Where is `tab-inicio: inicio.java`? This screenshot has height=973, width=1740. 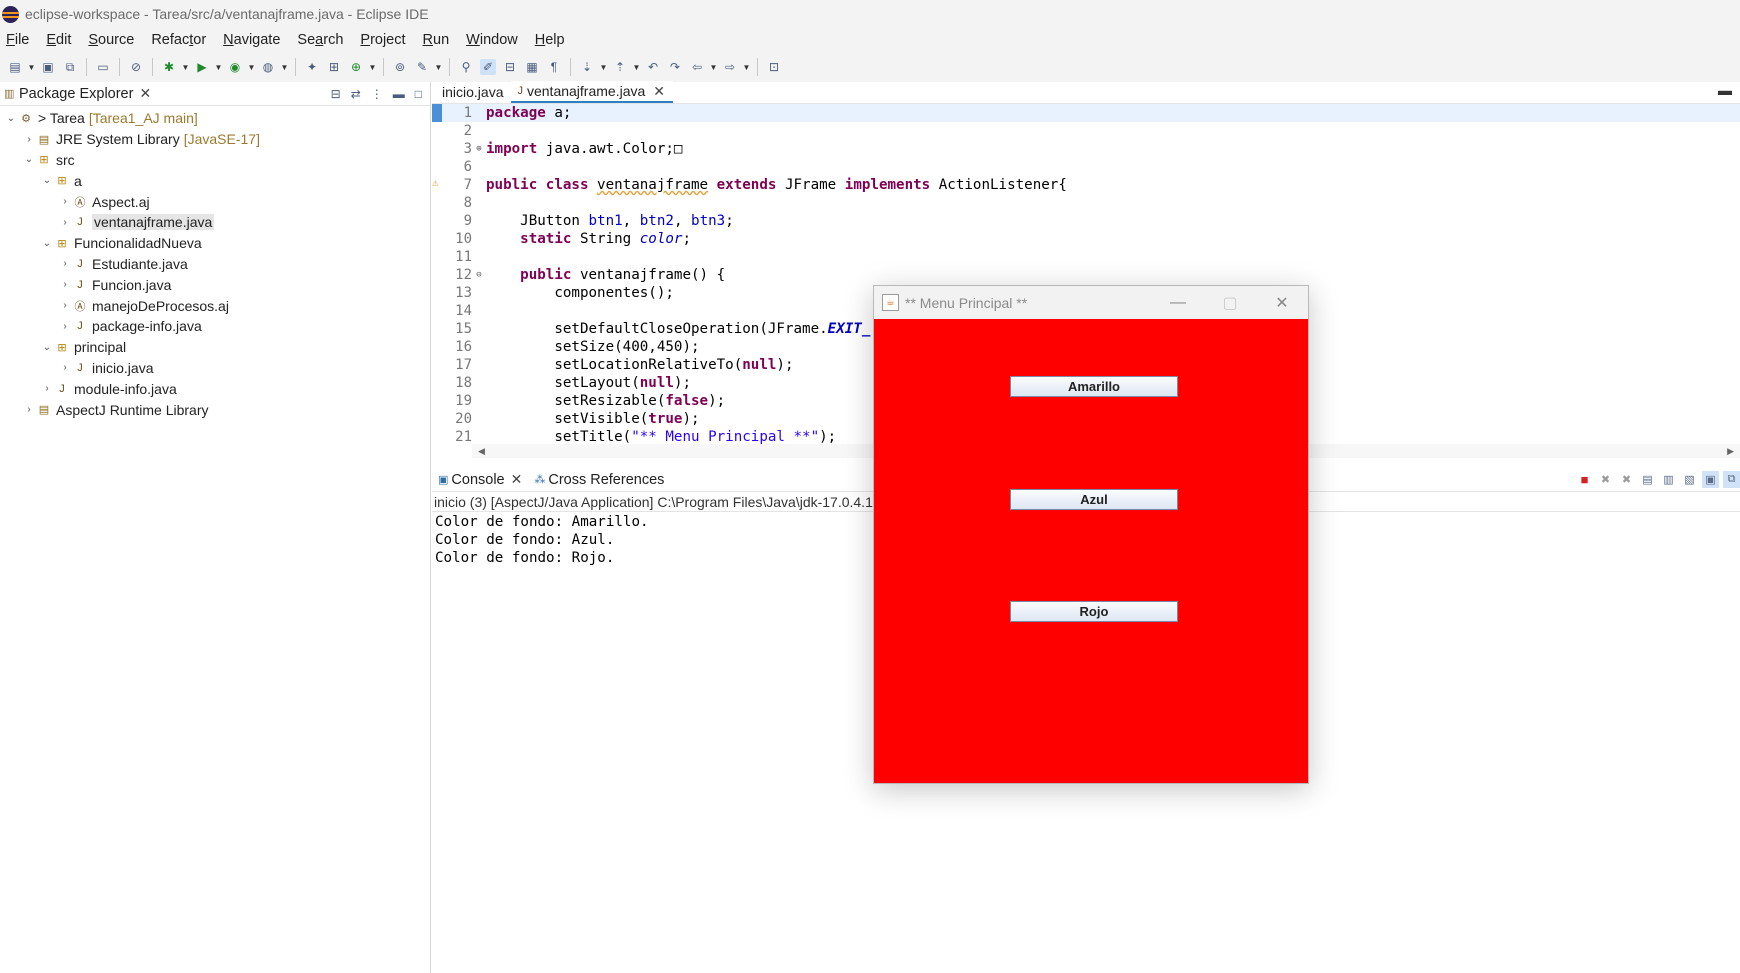
tab-inicio: inicio.java is located at coordinates (471, 92).